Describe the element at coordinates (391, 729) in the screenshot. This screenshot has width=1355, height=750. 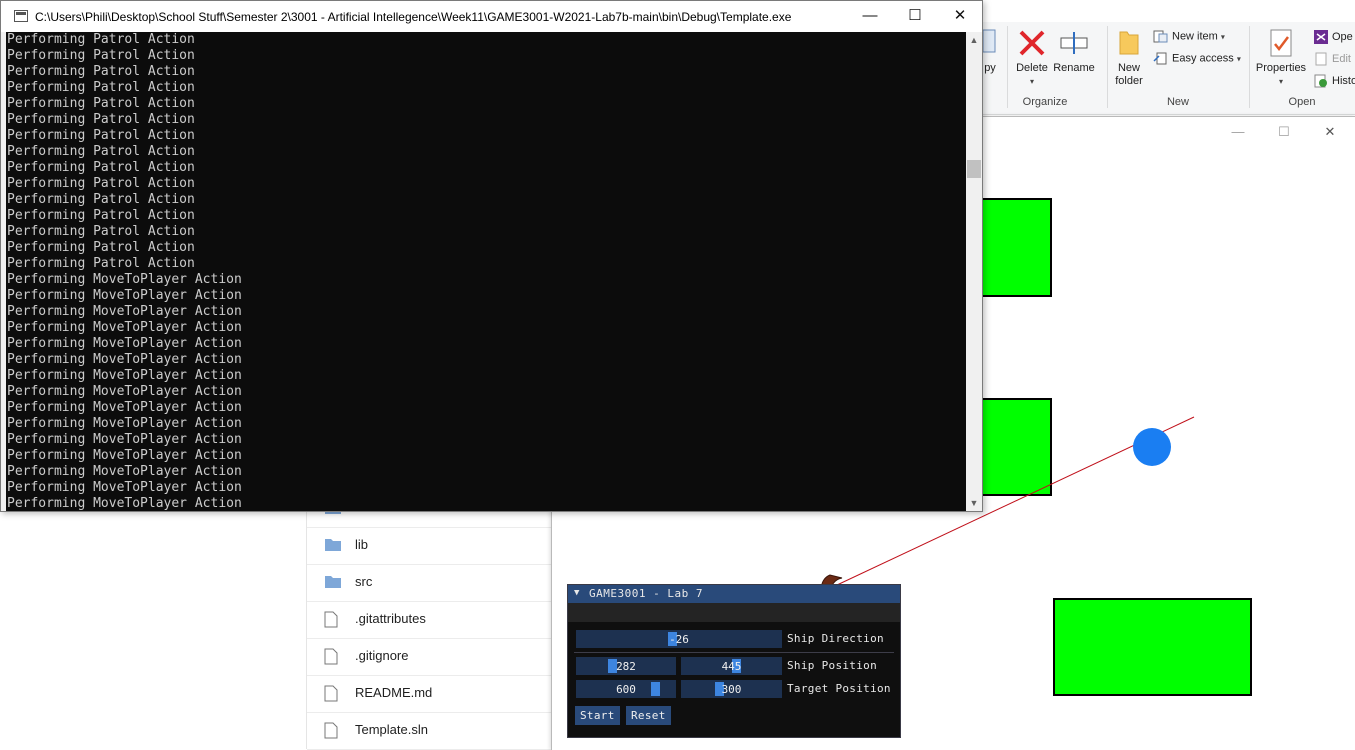
I see `file-name: Template.sln` at that location.